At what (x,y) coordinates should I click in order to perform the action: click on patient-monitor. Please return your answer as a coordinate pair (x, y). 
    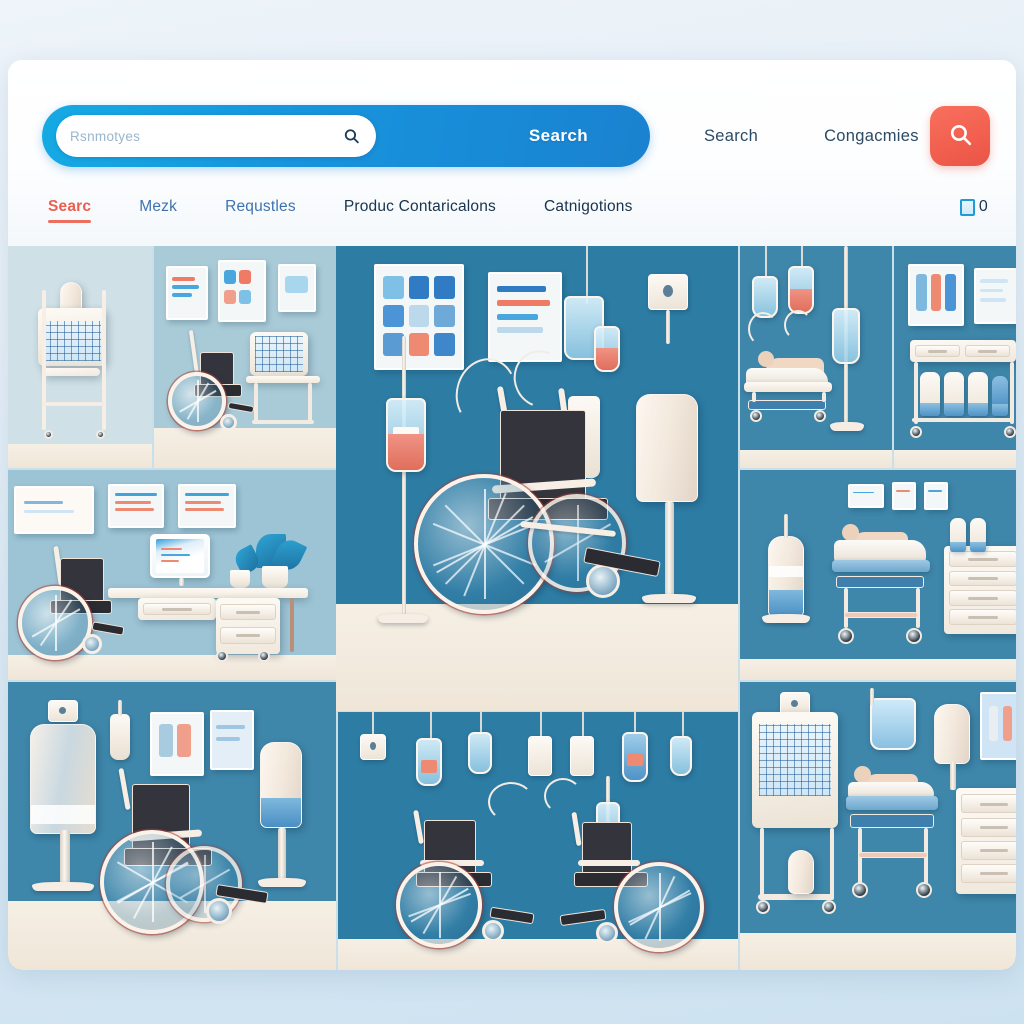
    Looking at the image, I should click on (795, 770).